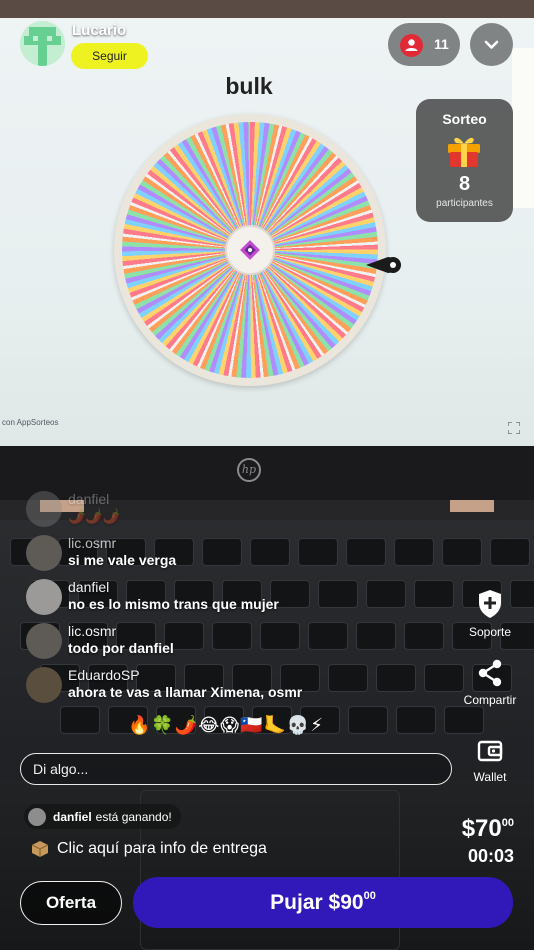  Describe the element at coordinates (162, 848) in the screenshot. I see `delivery-text: Clic aquí para info de entrega` at that location.